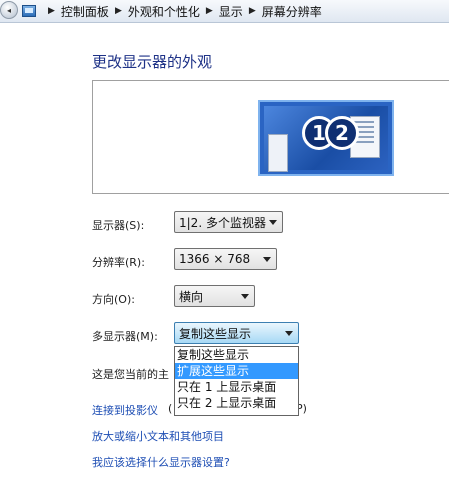 The height and width of the screenshot is (485, 449). Describe the element at coordinates (158, 436) in the screenshot. I see `text-size-link: 放大或缩小文本和其他项目` at that location.